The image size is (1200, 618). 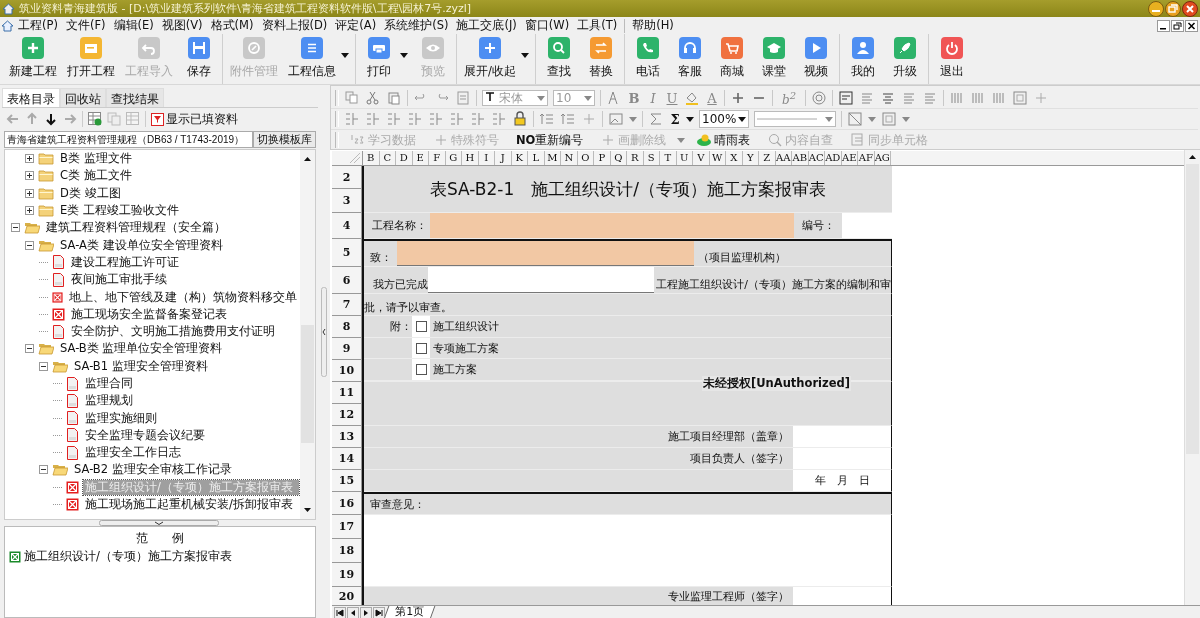 I want to click on line-spacing-icon, so click(x=547, y=119).